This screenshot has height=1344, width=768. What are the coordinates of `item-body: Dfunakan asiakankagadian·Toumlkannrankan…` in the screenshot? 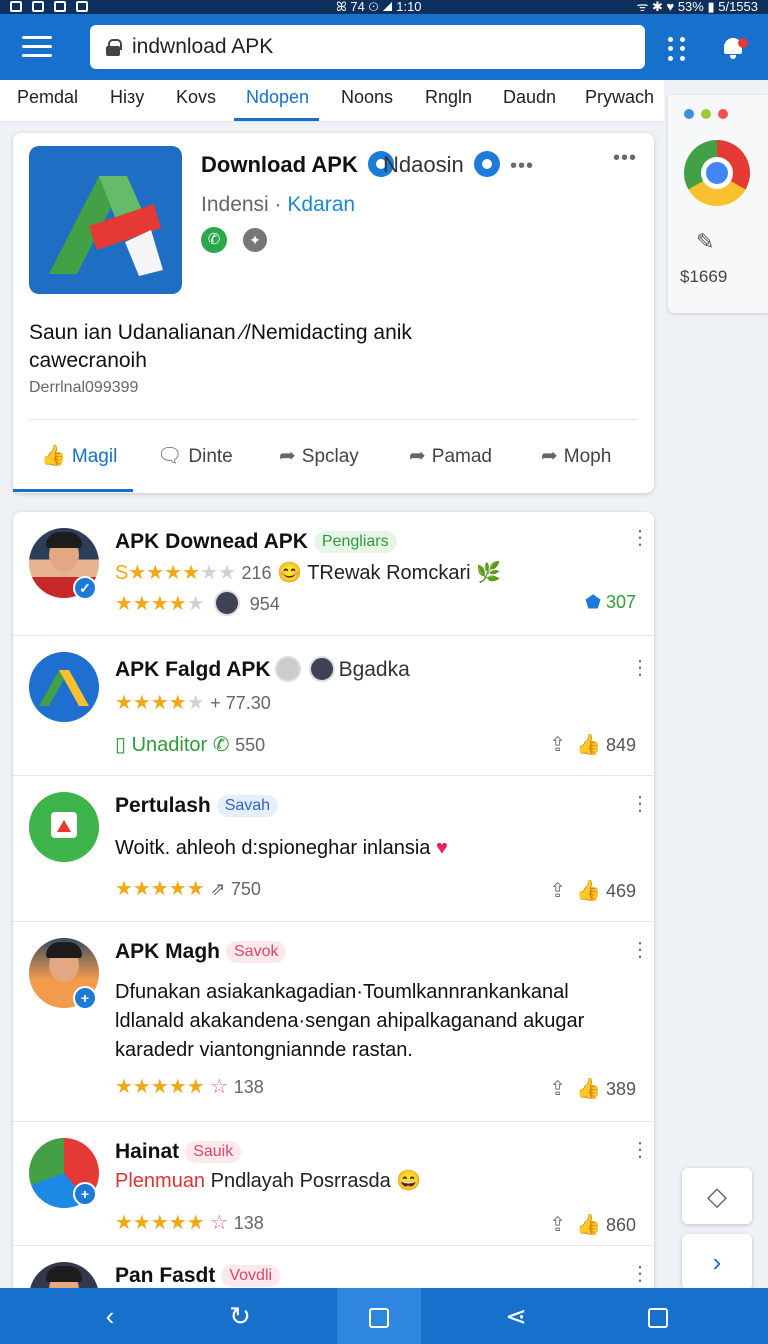 It's located at (350, 1021).